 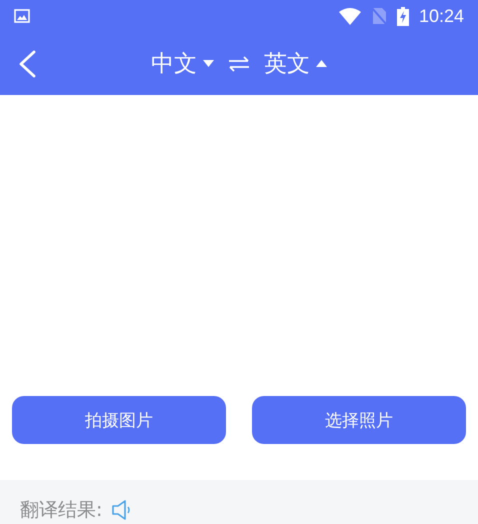 What do you see at coordinates (378, 16) in the screenshot?
I see `no-sim-icon` at bounding box center [378, 16].